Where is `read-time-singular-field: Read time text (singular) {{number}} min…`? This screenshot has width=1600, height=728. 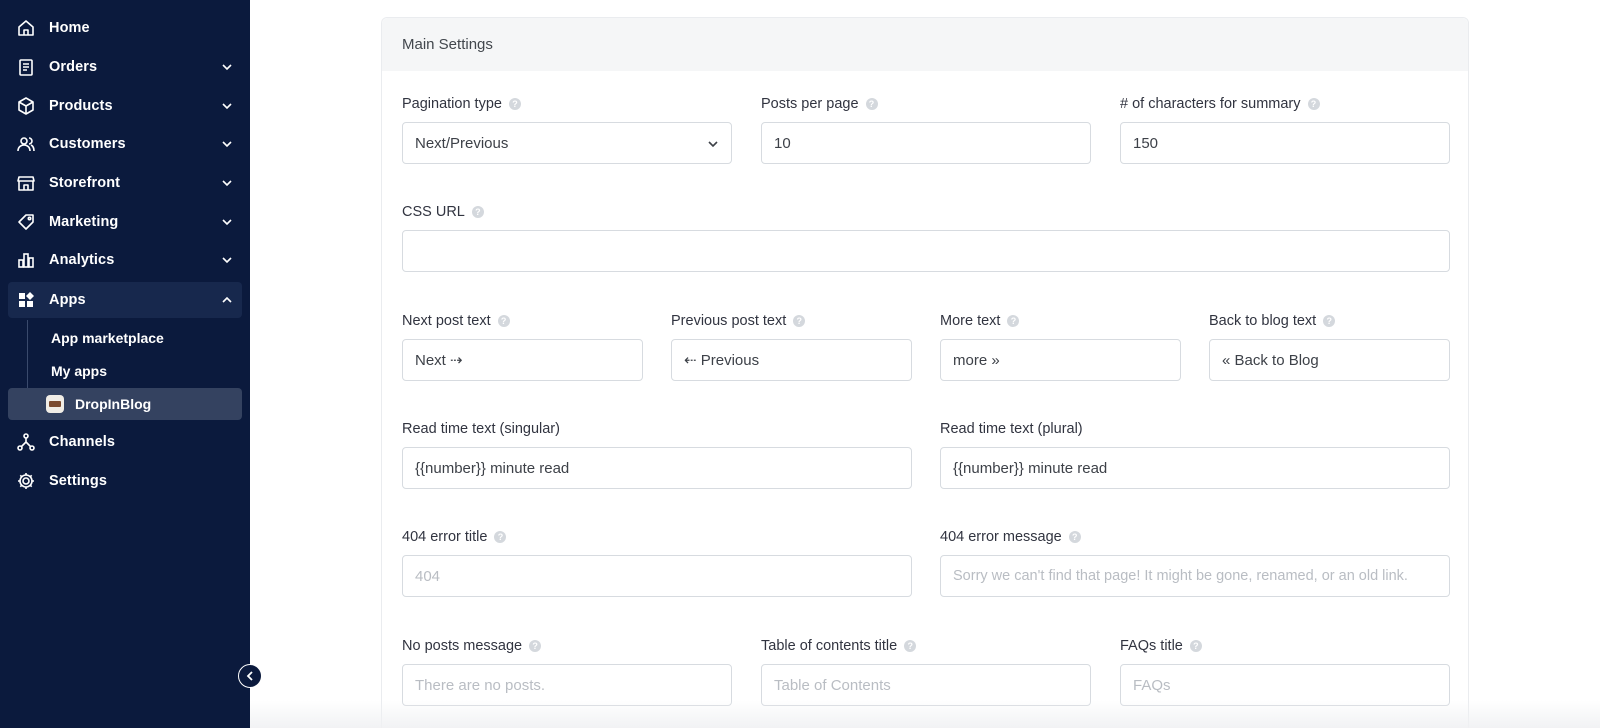 read-time-singular-field: Read time text (singular) {{number}} min… is located at coordinates (657, 454).